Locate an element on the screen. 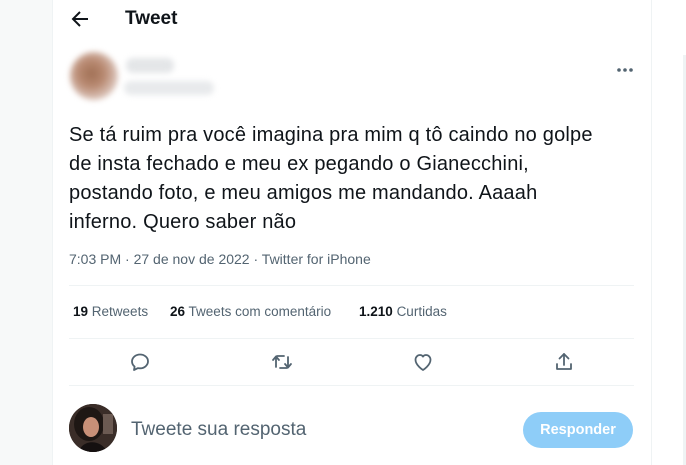  author-handle-redacted is located at coordinates (169, 88).